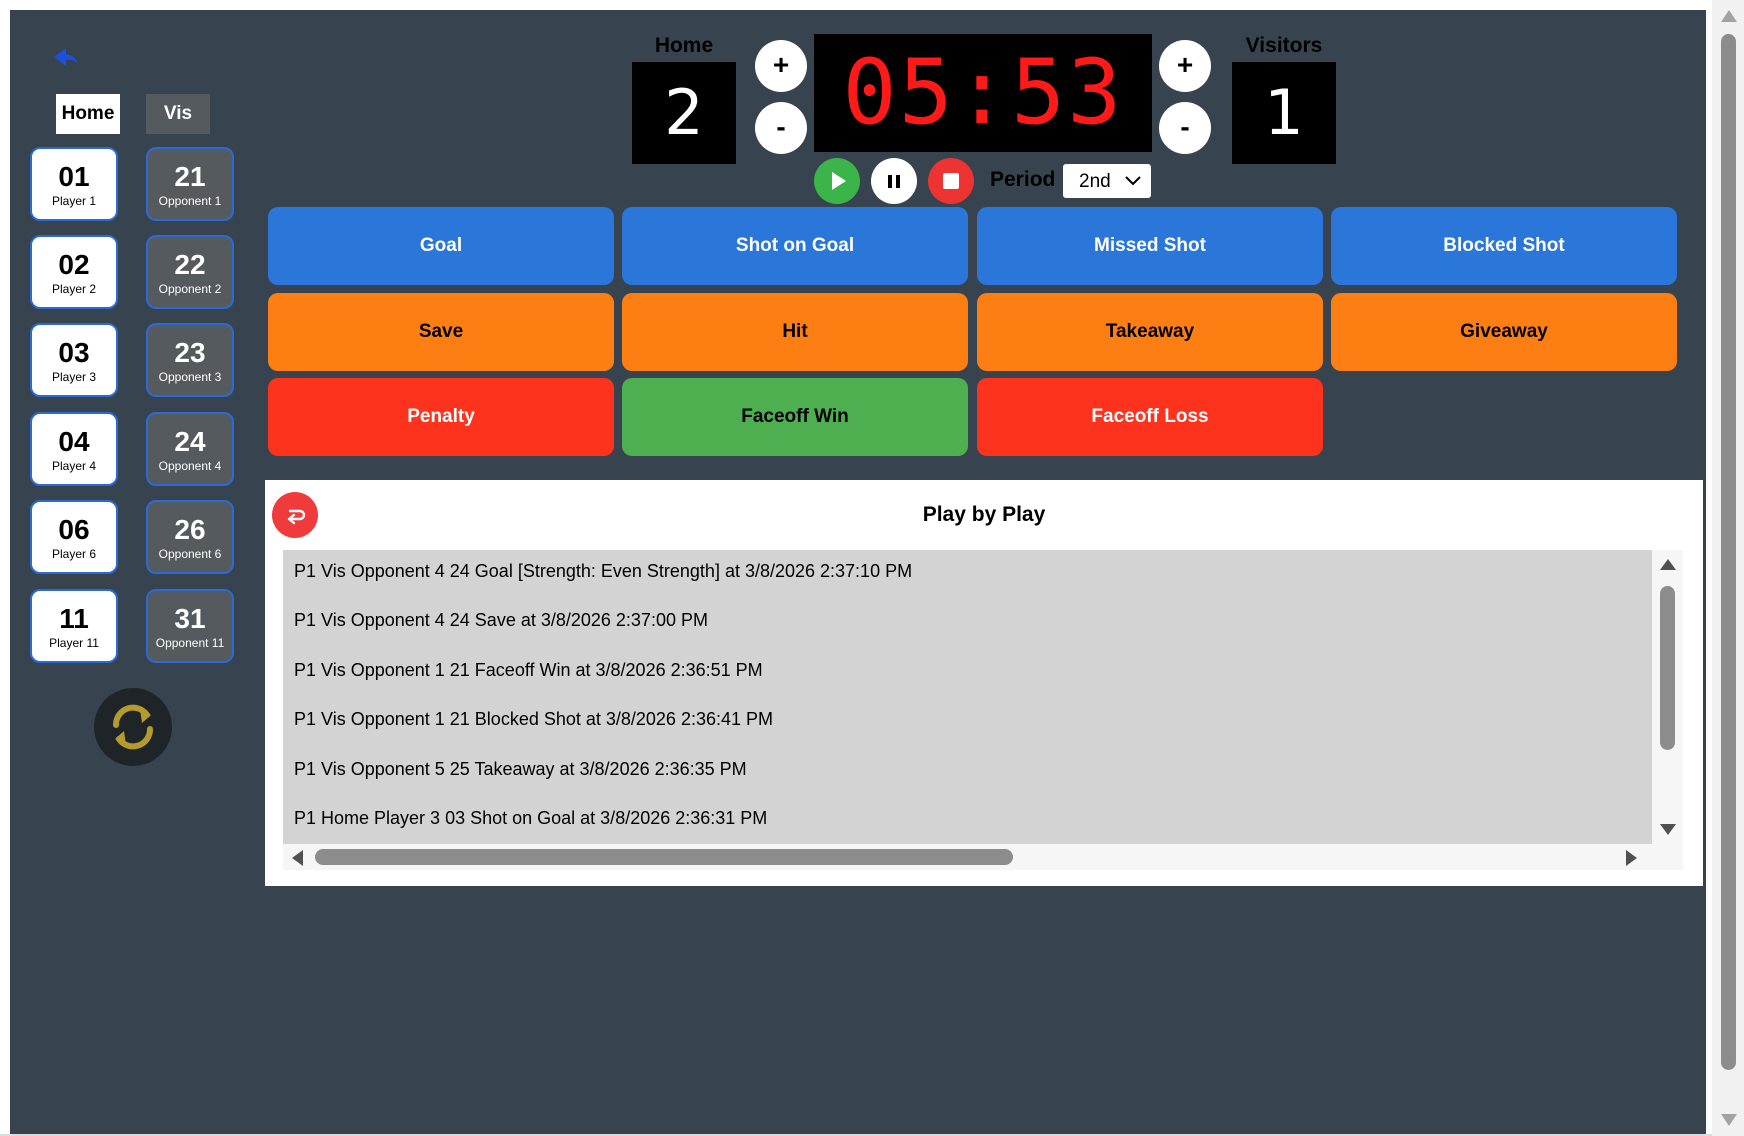 This screenshot has width=1744, height=1136. What do you see at coordinates (1023, 179) in the screenshot?
I see `period-label: Period` at bounding box center [1023, 179].